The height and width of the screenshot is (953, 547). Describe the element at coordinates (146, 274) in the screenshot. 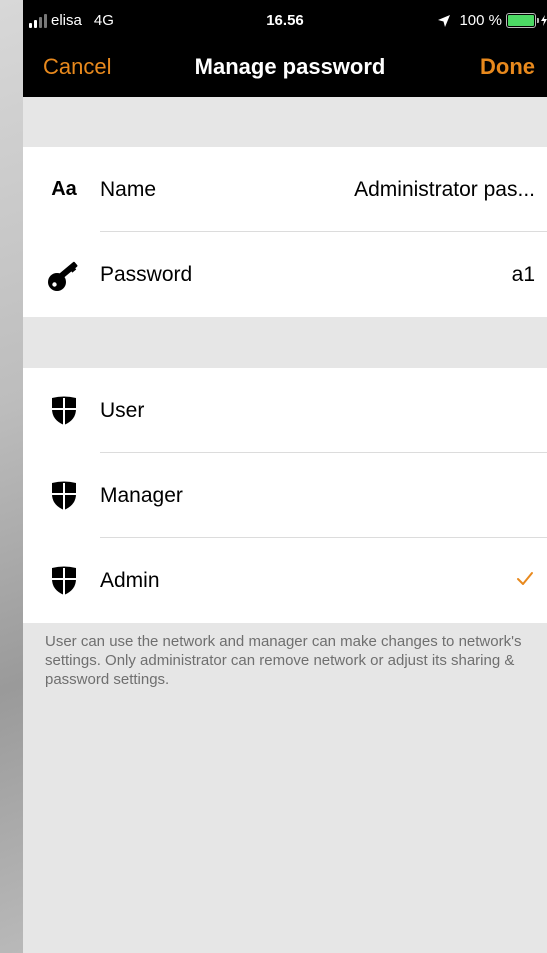

I see `password-label: Password` at that location.